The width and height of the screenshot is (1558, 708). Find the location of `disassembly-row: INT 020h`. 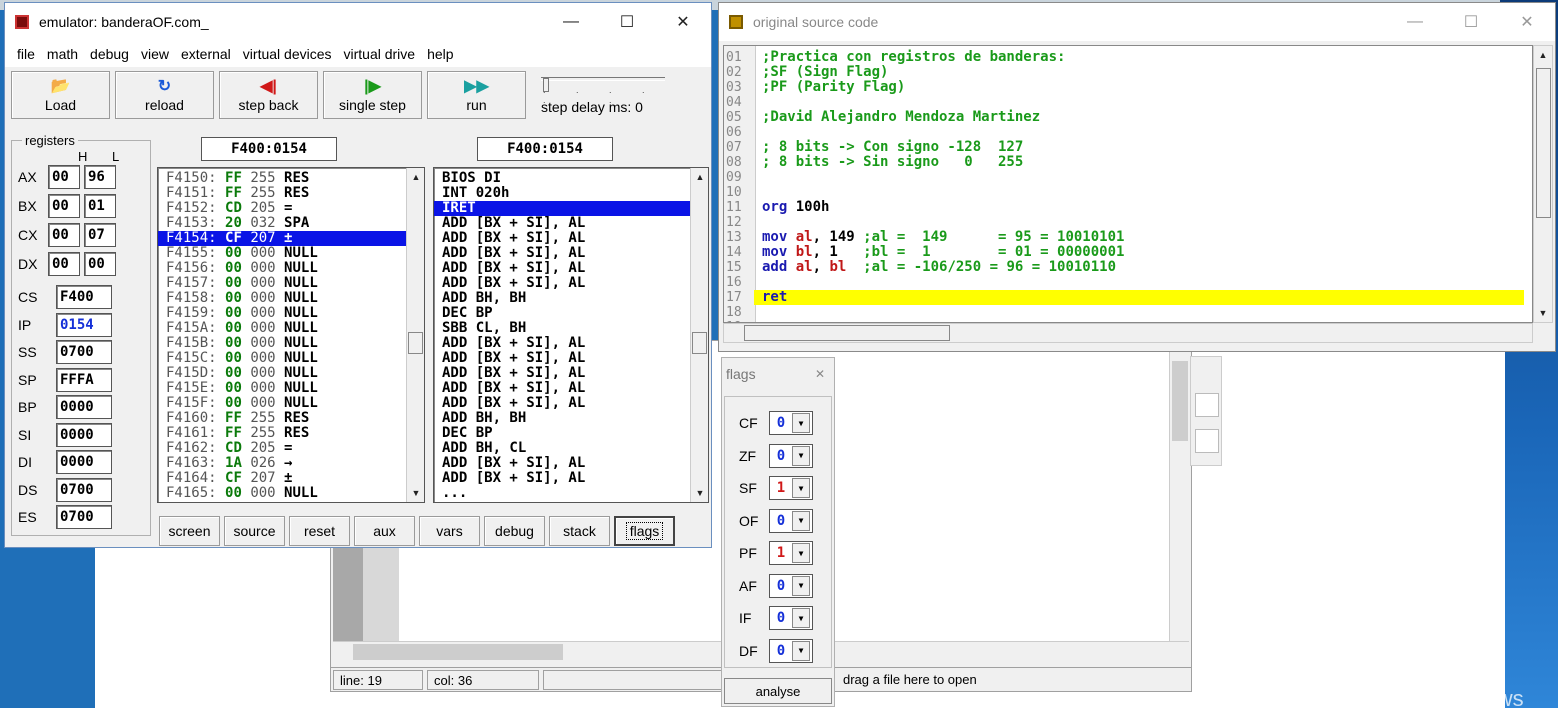

disassembly-row: INT 020h is located at coordinates (571, 193).